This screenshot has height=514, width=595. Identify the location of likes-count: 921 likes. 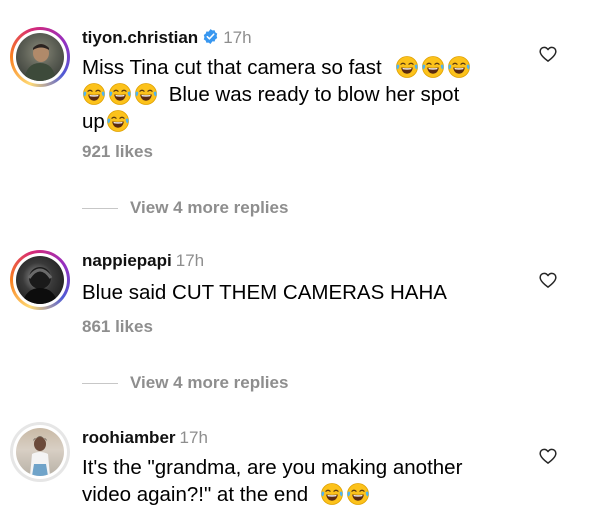
(117, 152).